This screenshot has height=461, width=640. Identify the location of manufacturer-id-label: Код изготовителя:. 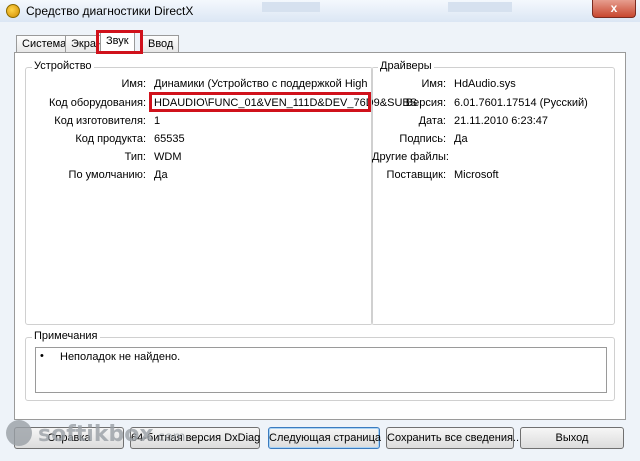
(100, 121).